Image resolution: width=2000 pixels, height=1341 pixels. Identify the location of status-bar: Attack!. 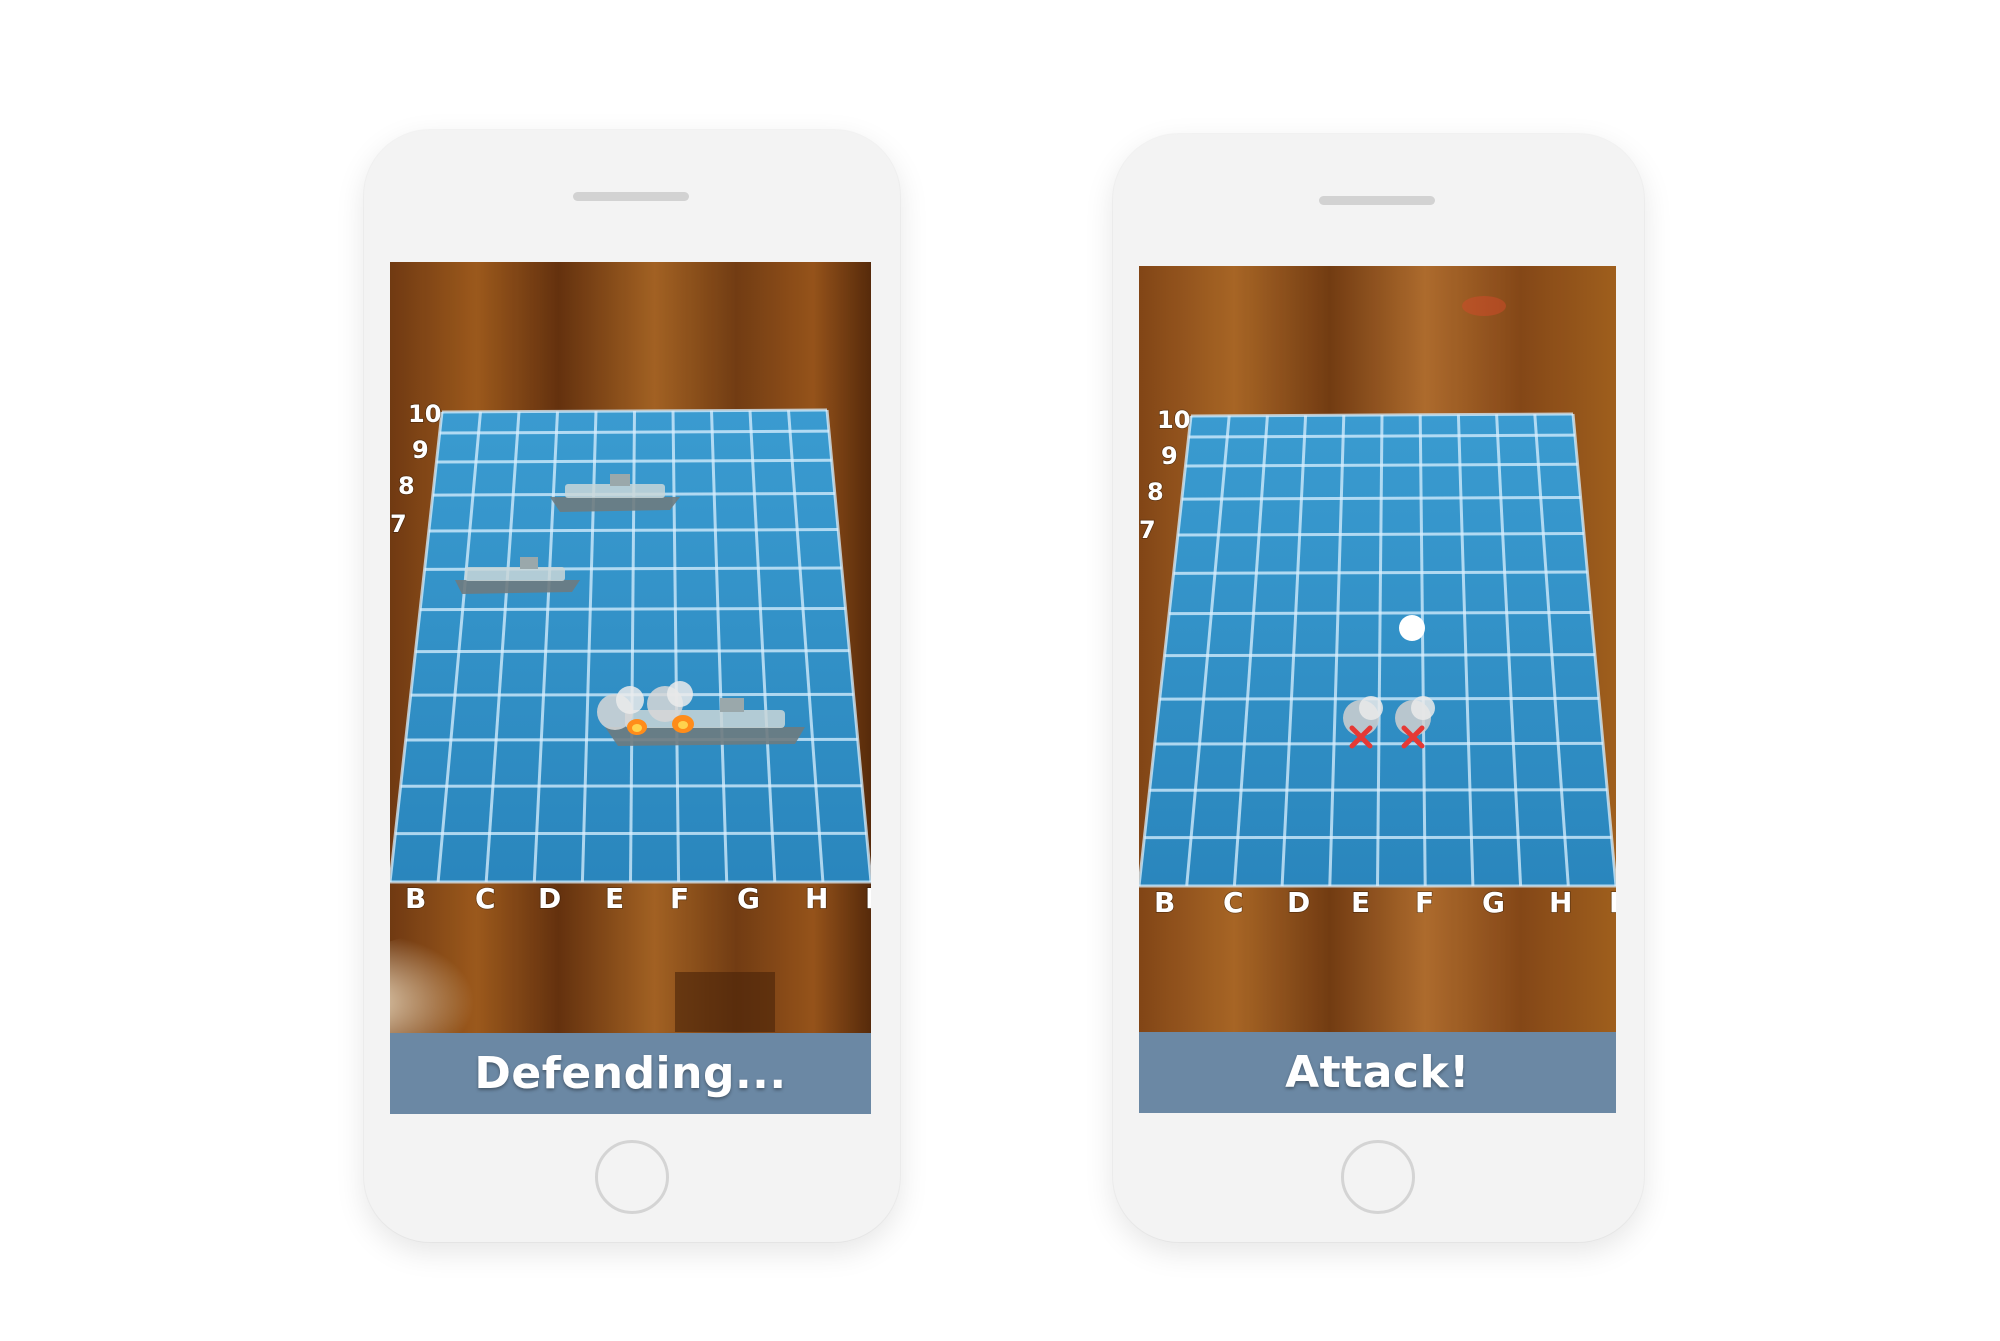
(1377, 1072).